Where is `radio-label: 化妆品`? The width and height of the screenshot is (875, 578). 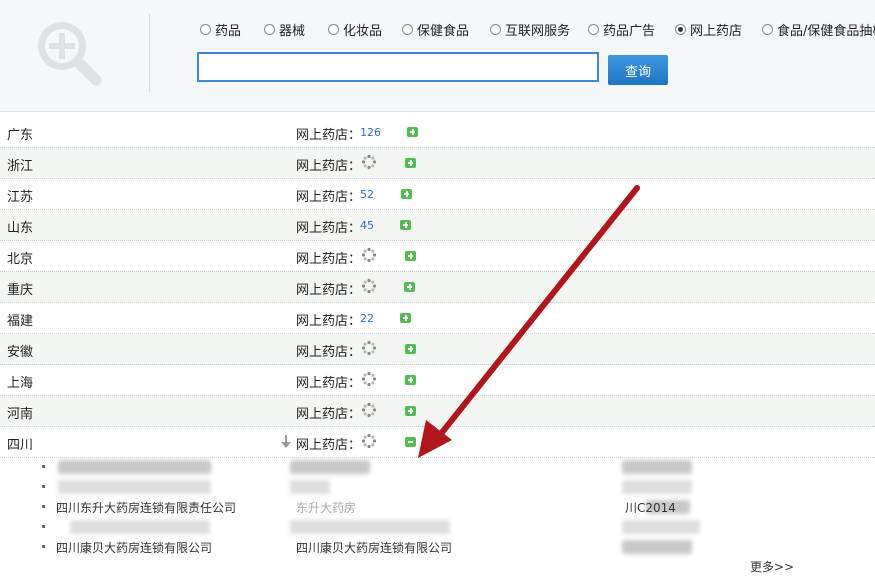
radio-label: 化妆品 is located at coordinates (363, 31).